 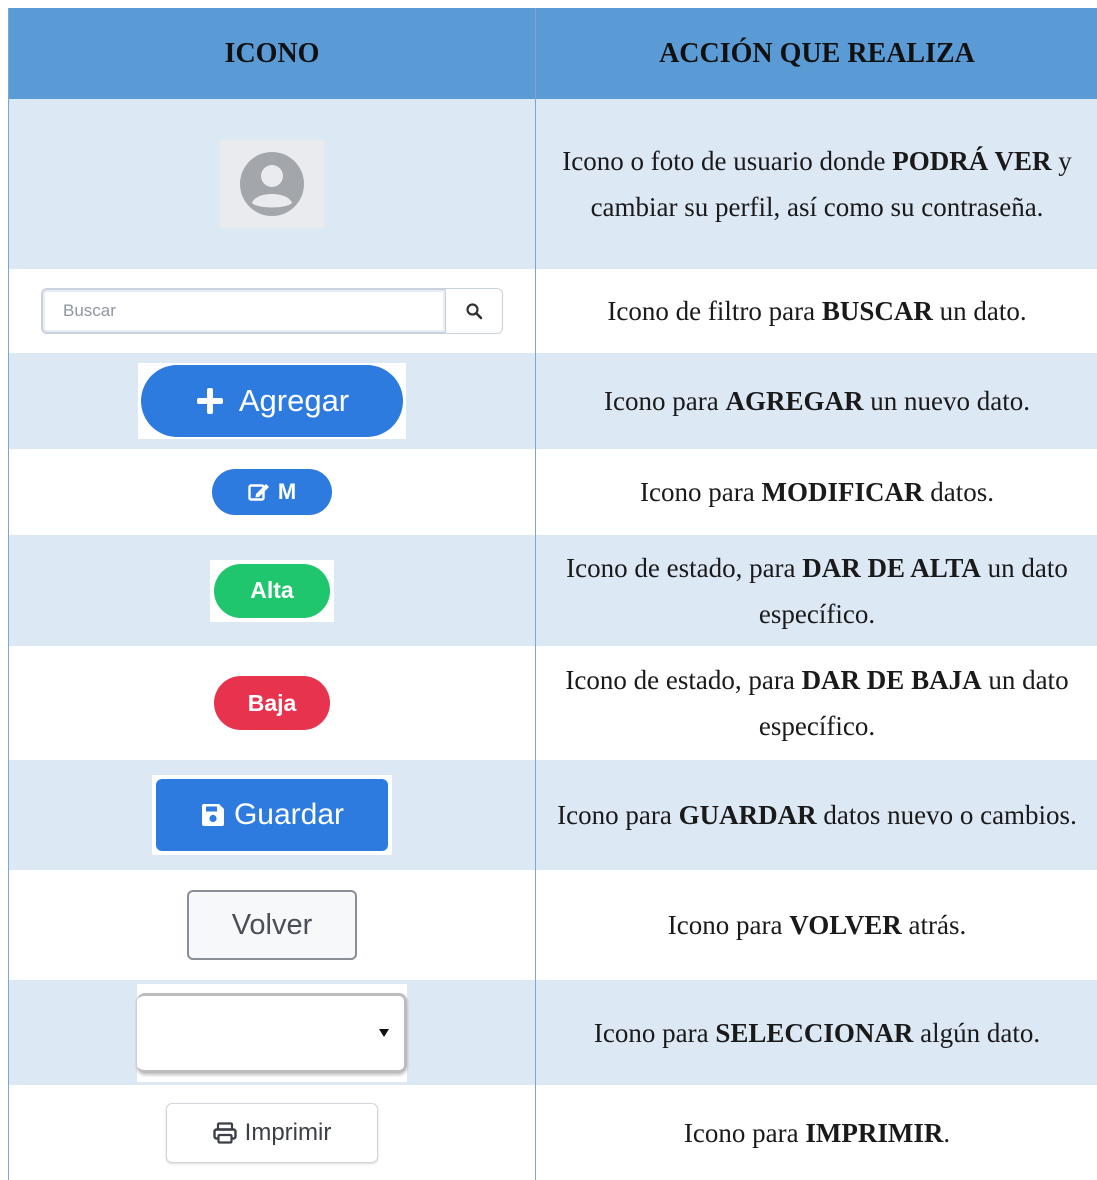 I want to click on caret-down-icon, so click(x=384, y=1032).